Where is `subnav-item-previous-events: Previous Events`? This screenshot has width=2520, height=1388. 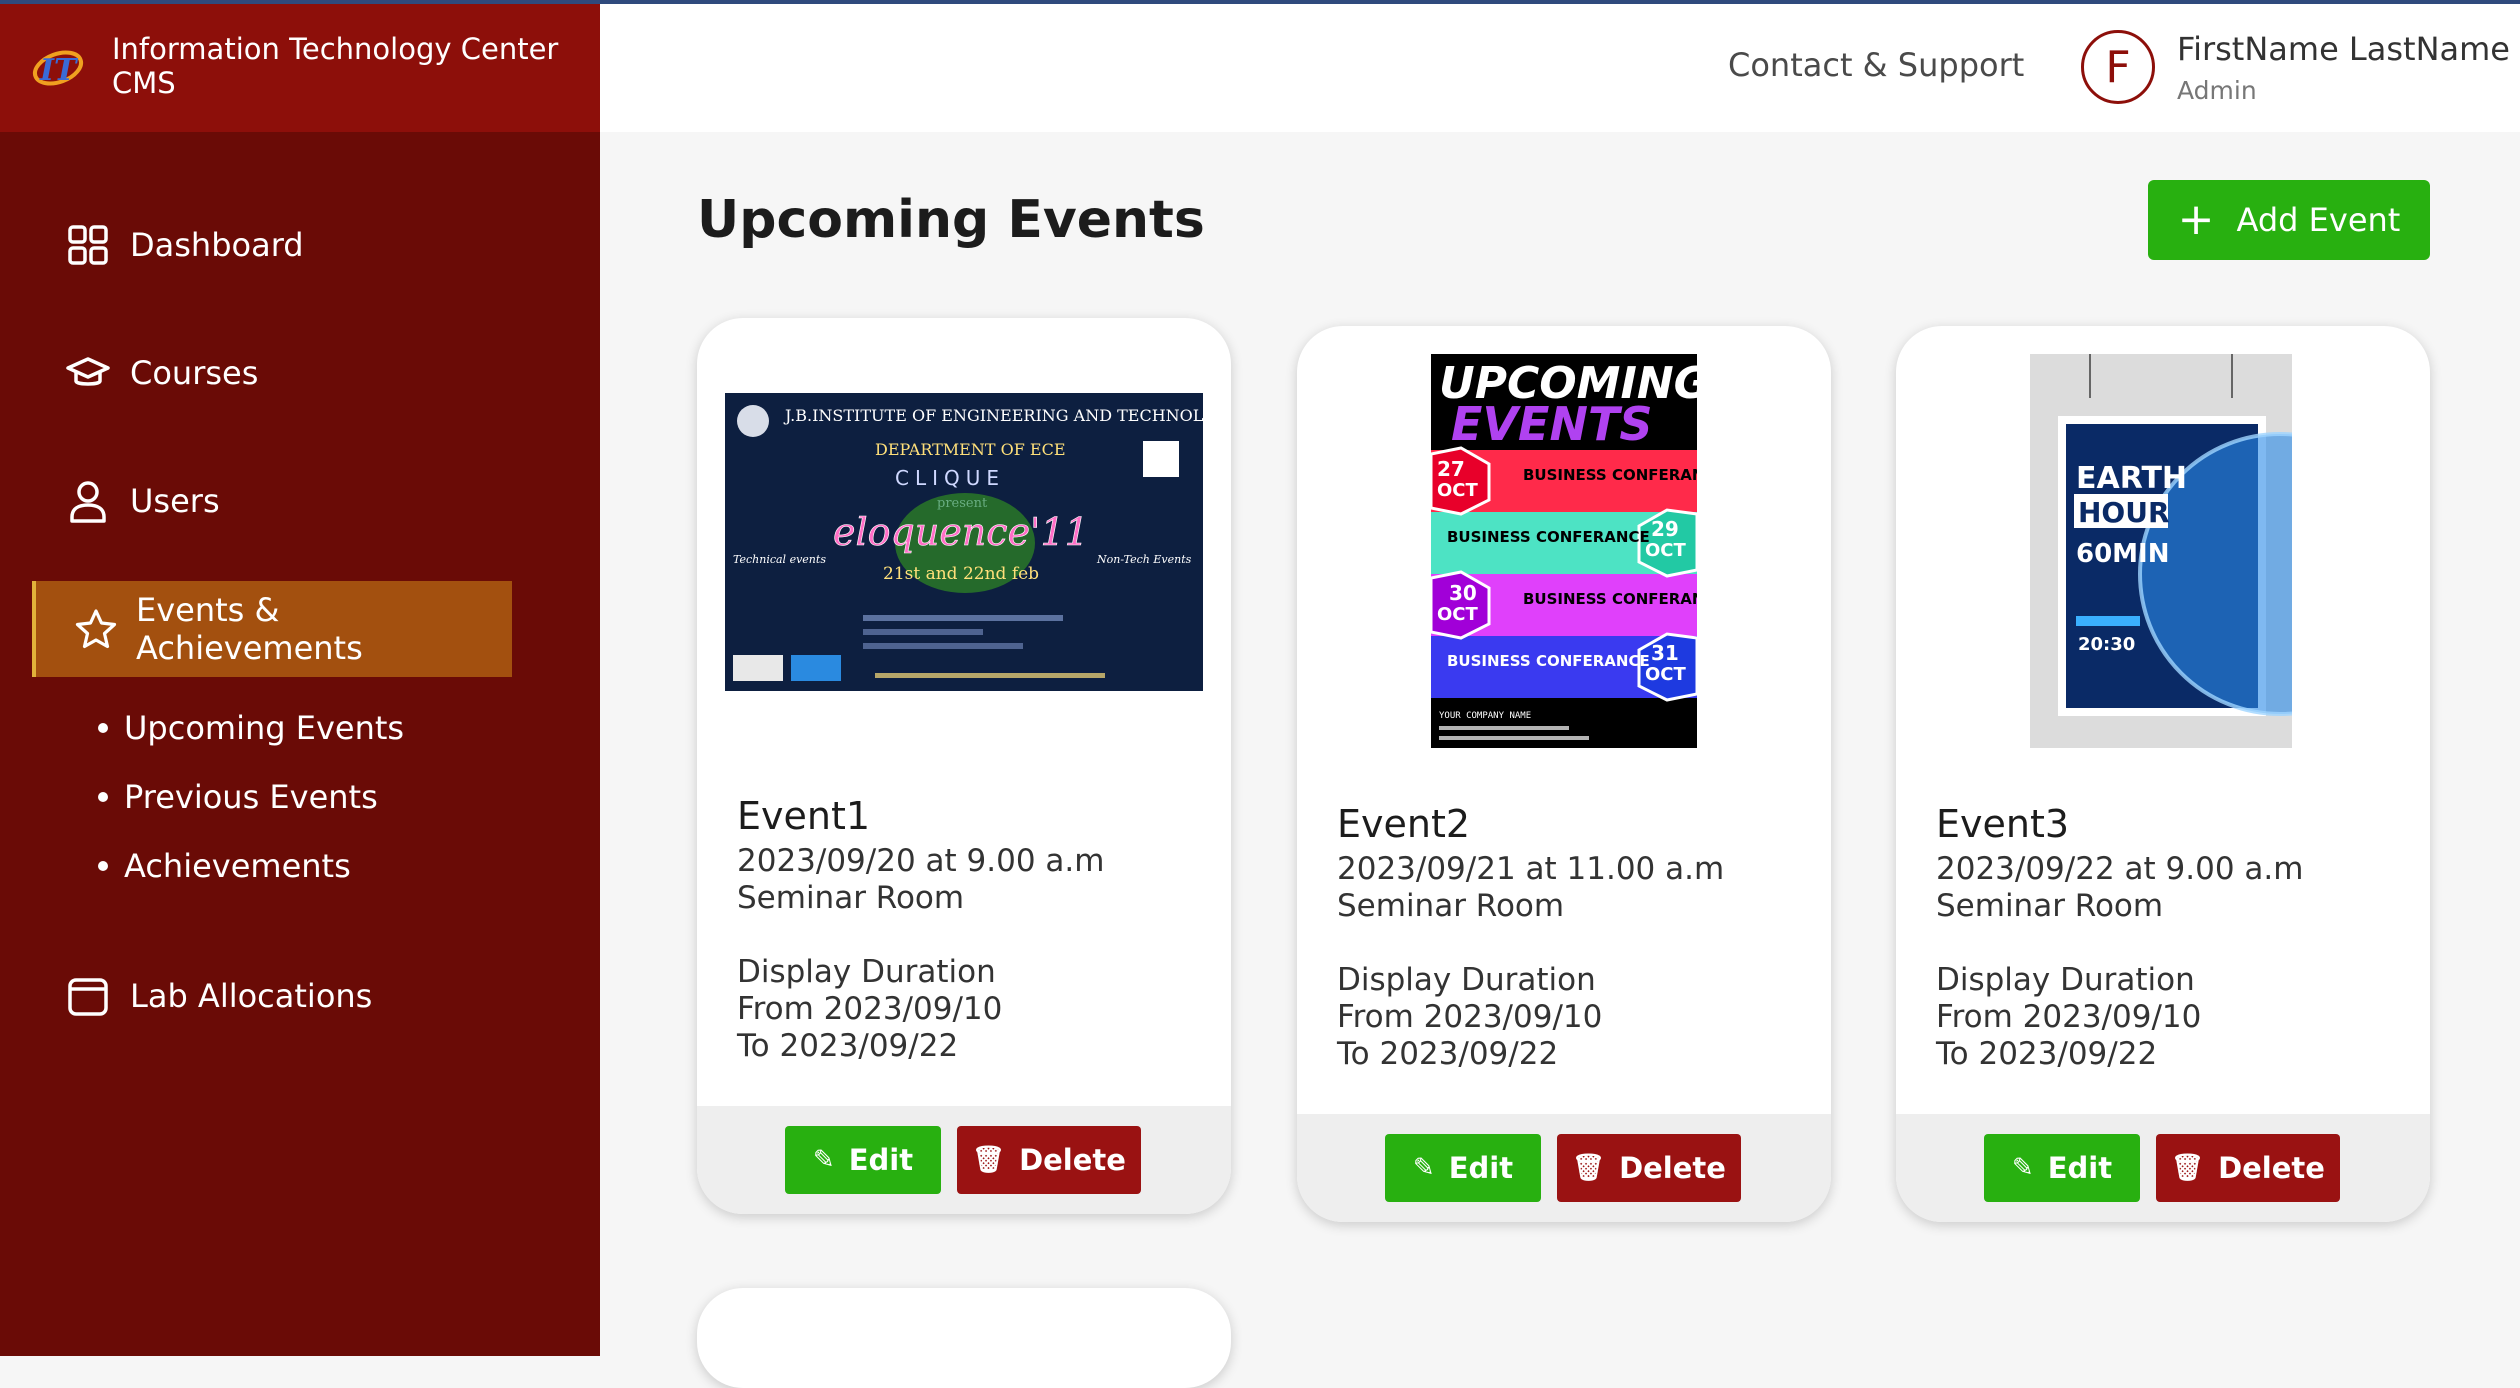 subnav-item-previous-events: Previous Events is located at coordinates (251, 796).